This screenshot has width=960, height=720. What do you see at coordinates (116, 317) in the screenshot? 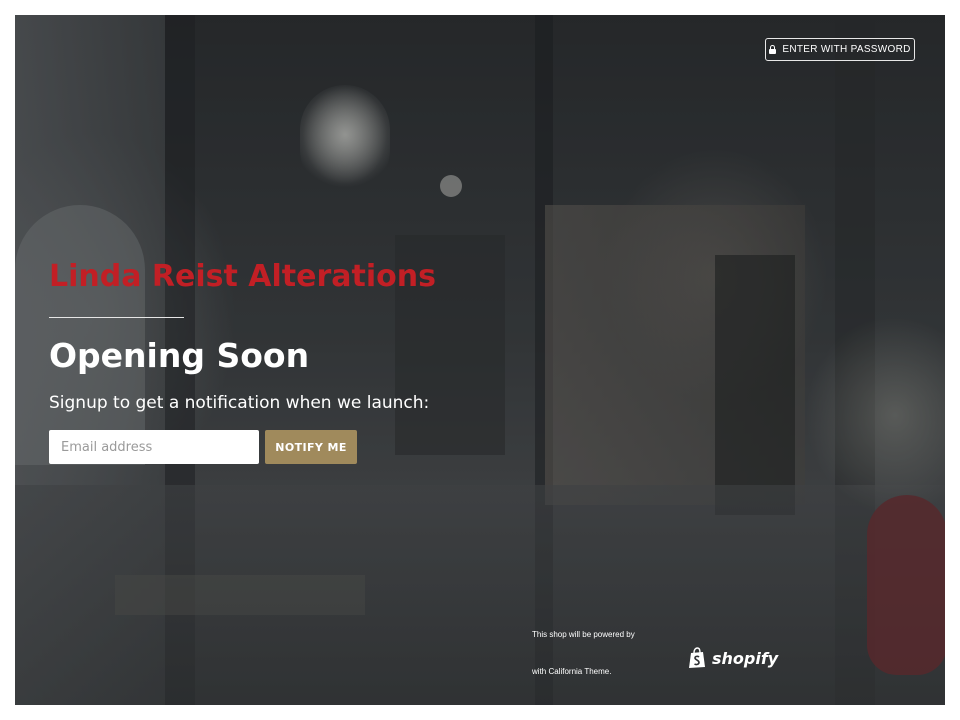
I see `divider` at bounding box center [116, 317].